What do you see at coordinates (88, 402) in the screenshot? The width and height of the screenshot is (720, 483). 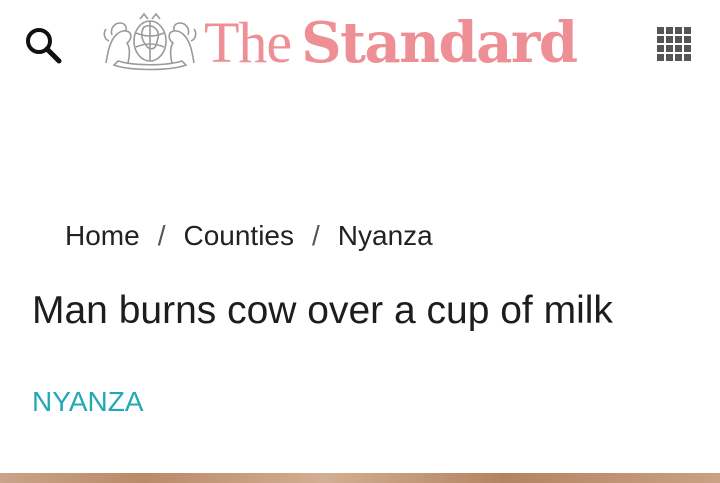 I see `article-category-link: NYANZA` at bounding box center [88, 402].